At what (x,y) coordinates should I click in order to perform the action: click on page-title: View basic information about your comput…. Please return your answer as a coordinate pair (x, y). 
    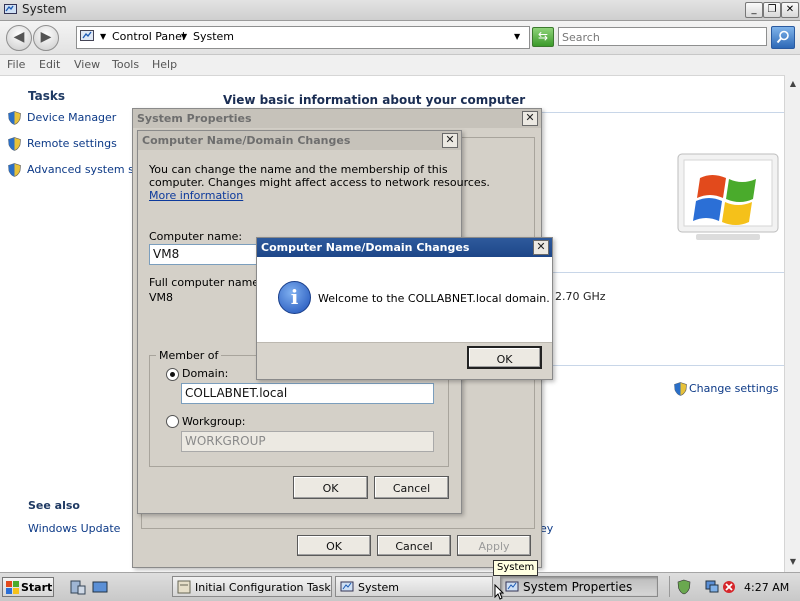
    Looking at the image, I should click on (374, 100).